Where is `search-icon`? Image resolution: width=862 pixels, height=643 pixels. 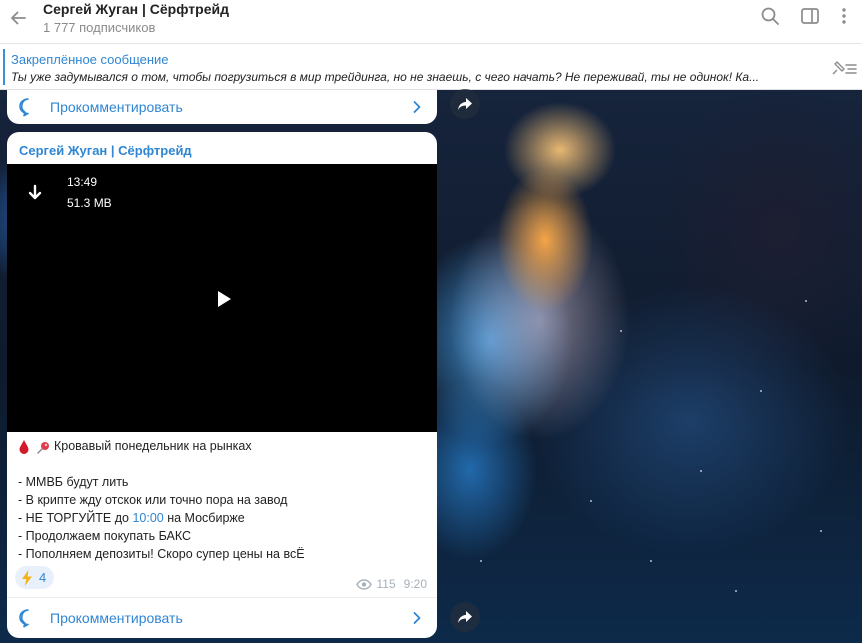 search-icon is located at coordinates (770, 16).